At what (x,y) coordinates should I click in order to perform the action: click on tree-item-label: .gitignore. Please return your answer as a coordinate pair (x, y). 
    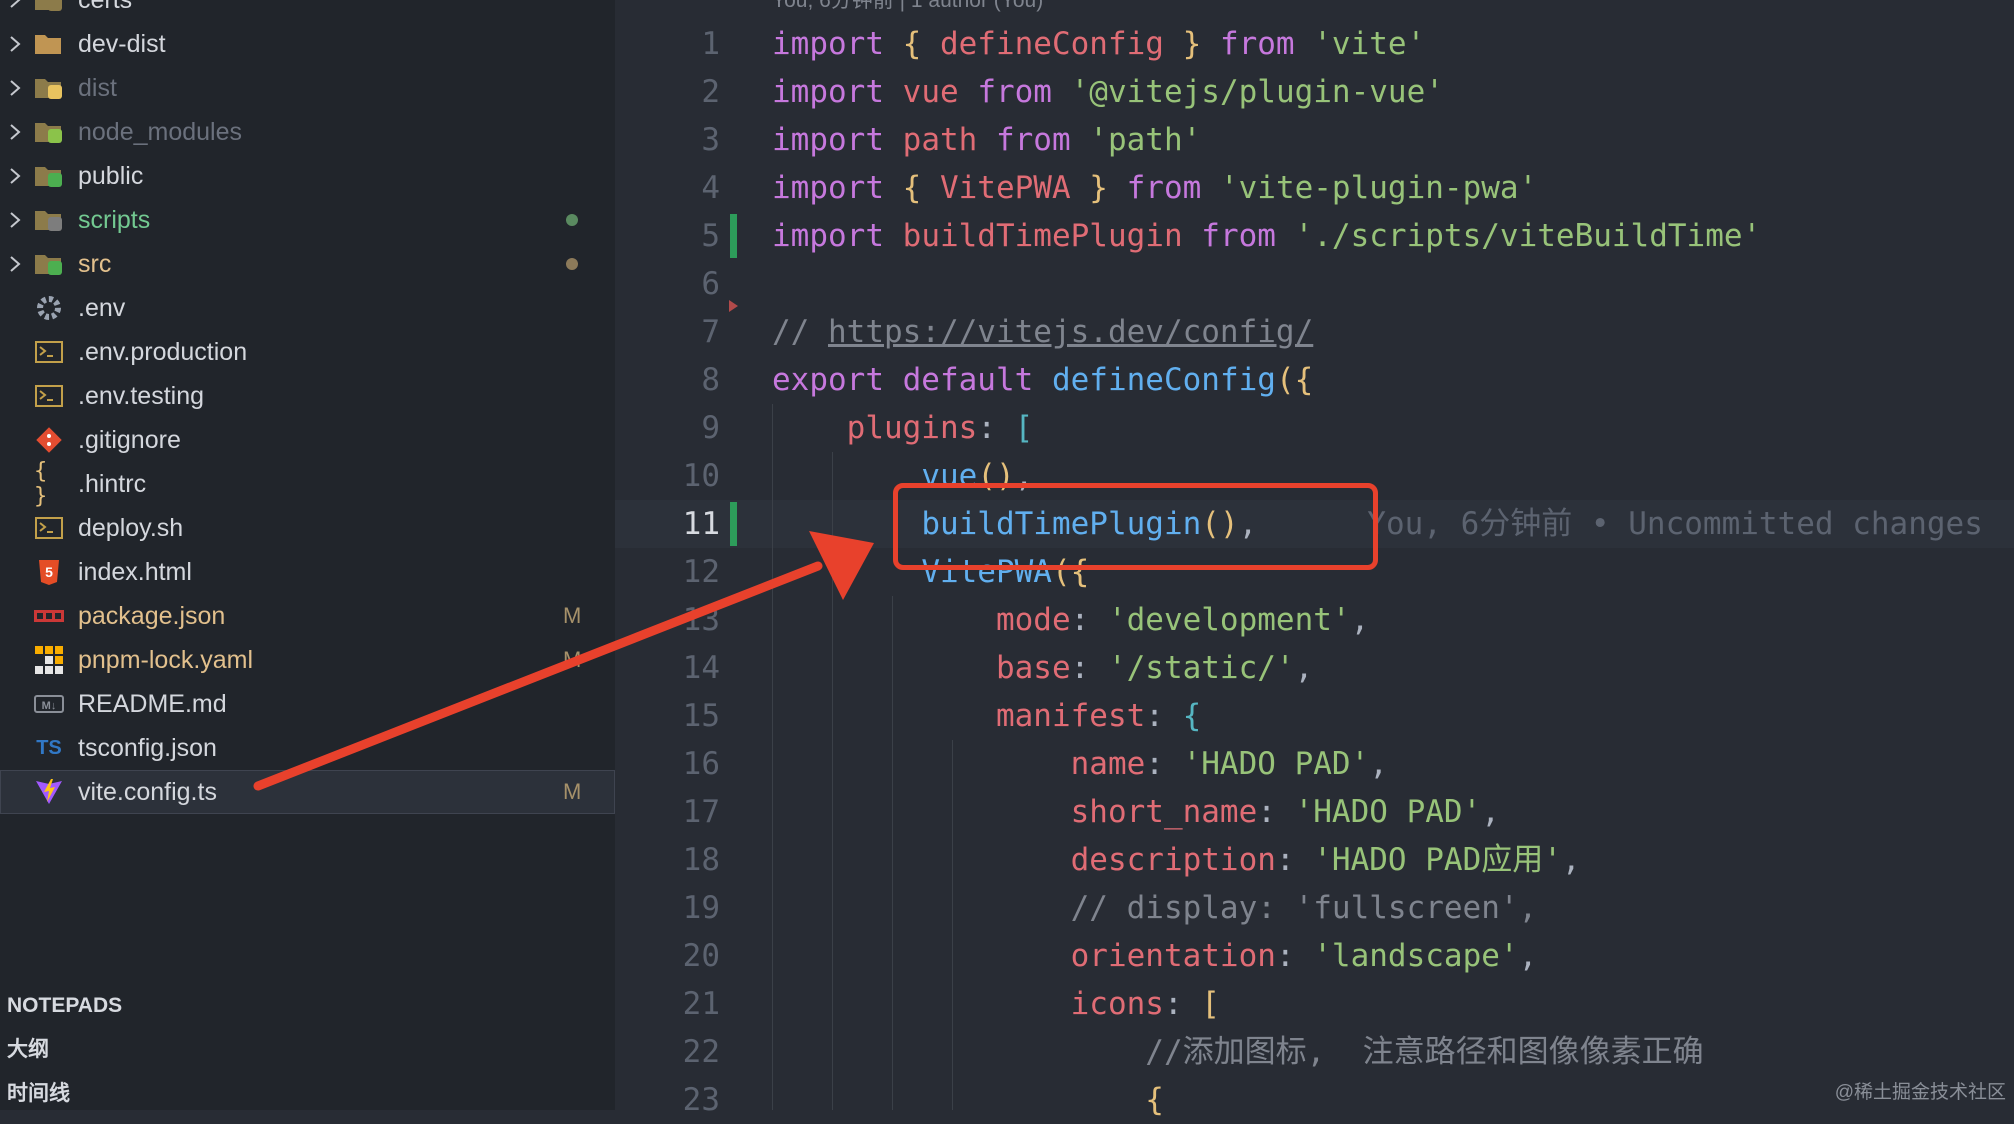
    Looking at the image, I should click on (129, 439).